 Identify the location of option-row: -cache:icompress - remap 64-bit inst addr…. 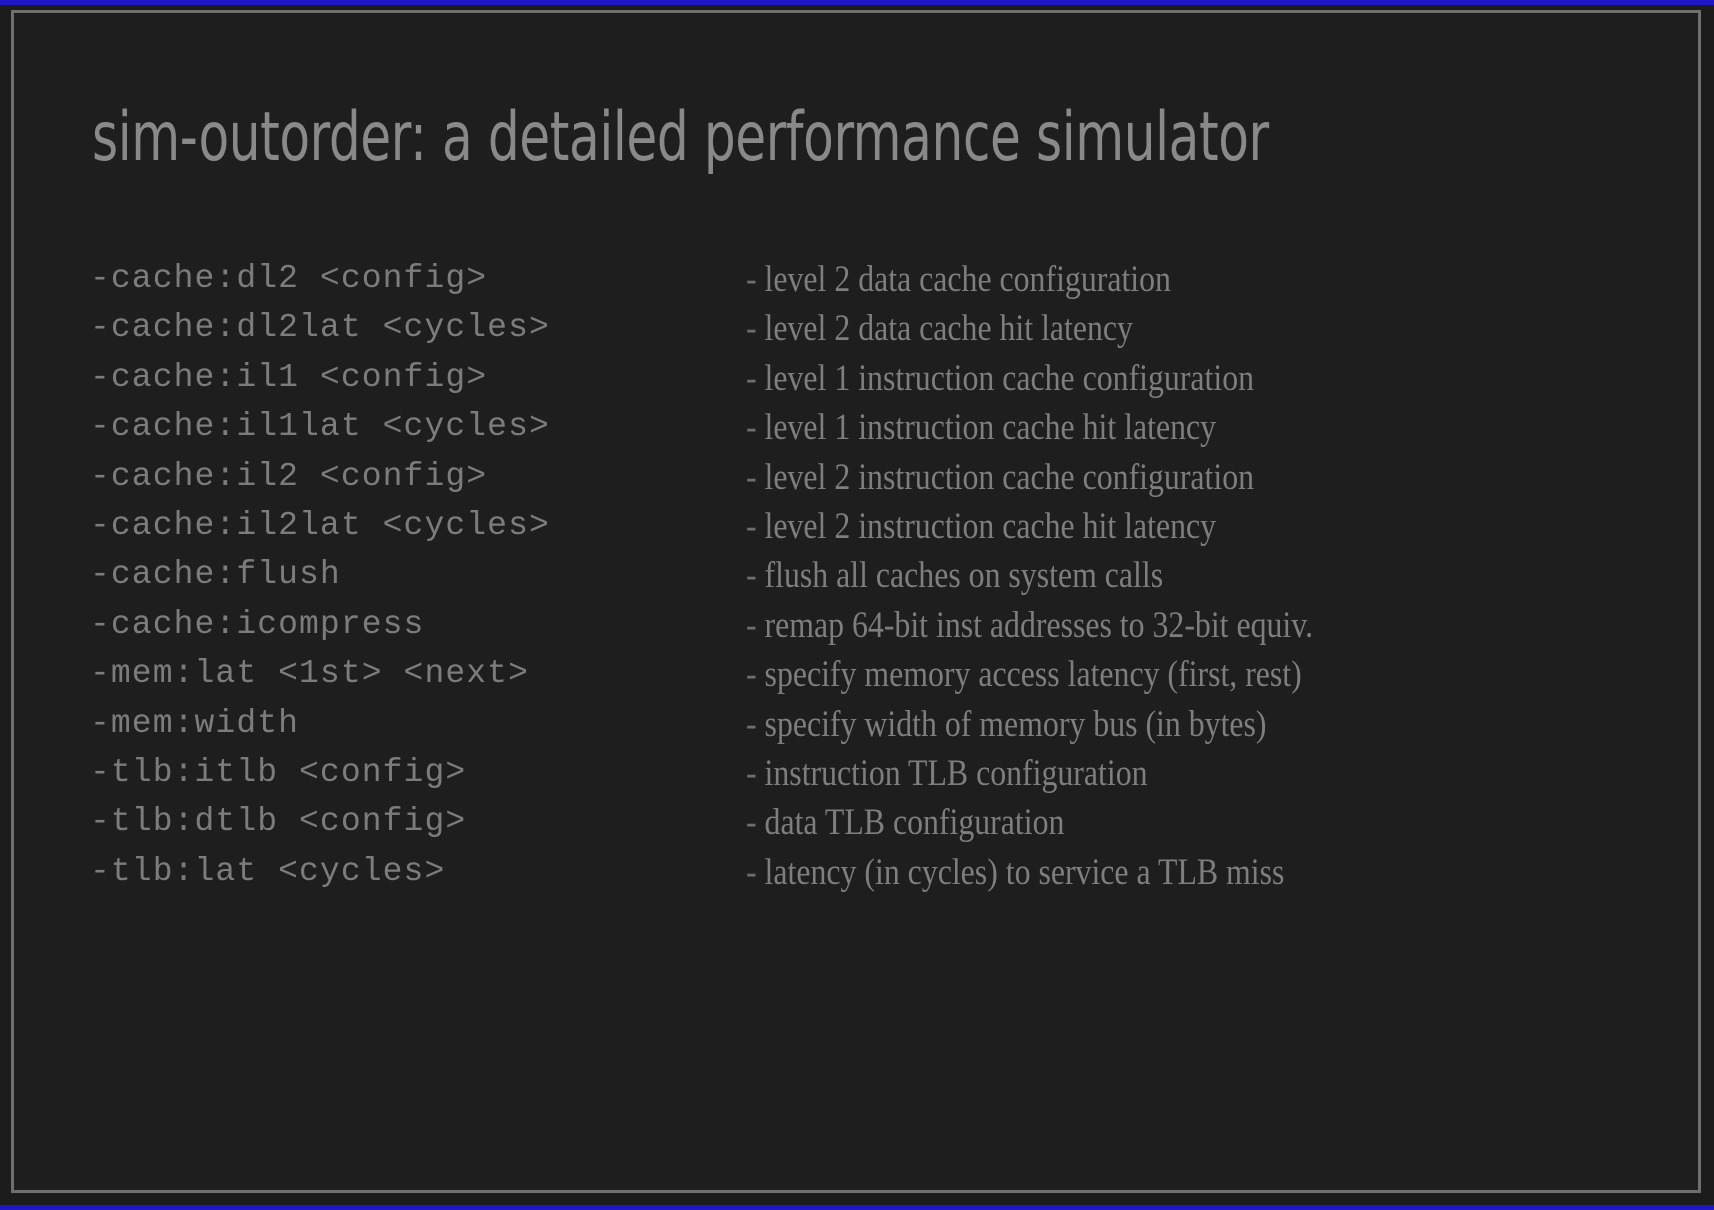
(856, 626).